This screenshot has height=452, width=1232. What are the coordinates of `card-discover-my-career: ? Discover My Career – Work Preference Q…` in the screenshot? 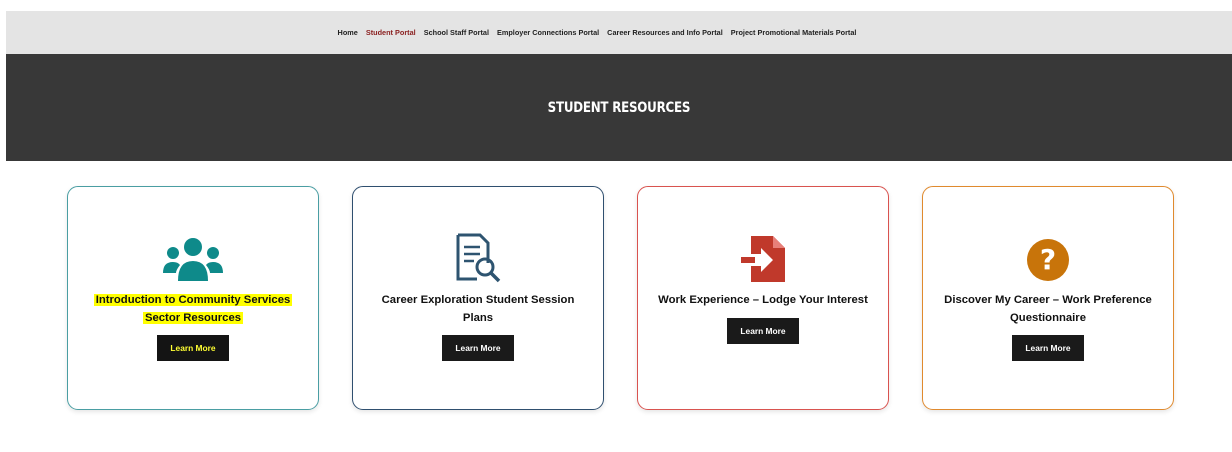 It's located at (1048, 298).